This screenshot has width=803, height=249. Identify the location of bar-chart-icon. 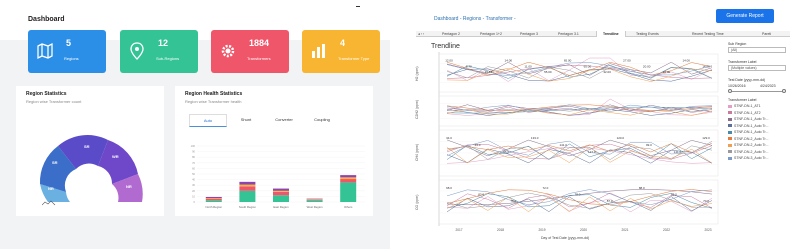
(318, 51).